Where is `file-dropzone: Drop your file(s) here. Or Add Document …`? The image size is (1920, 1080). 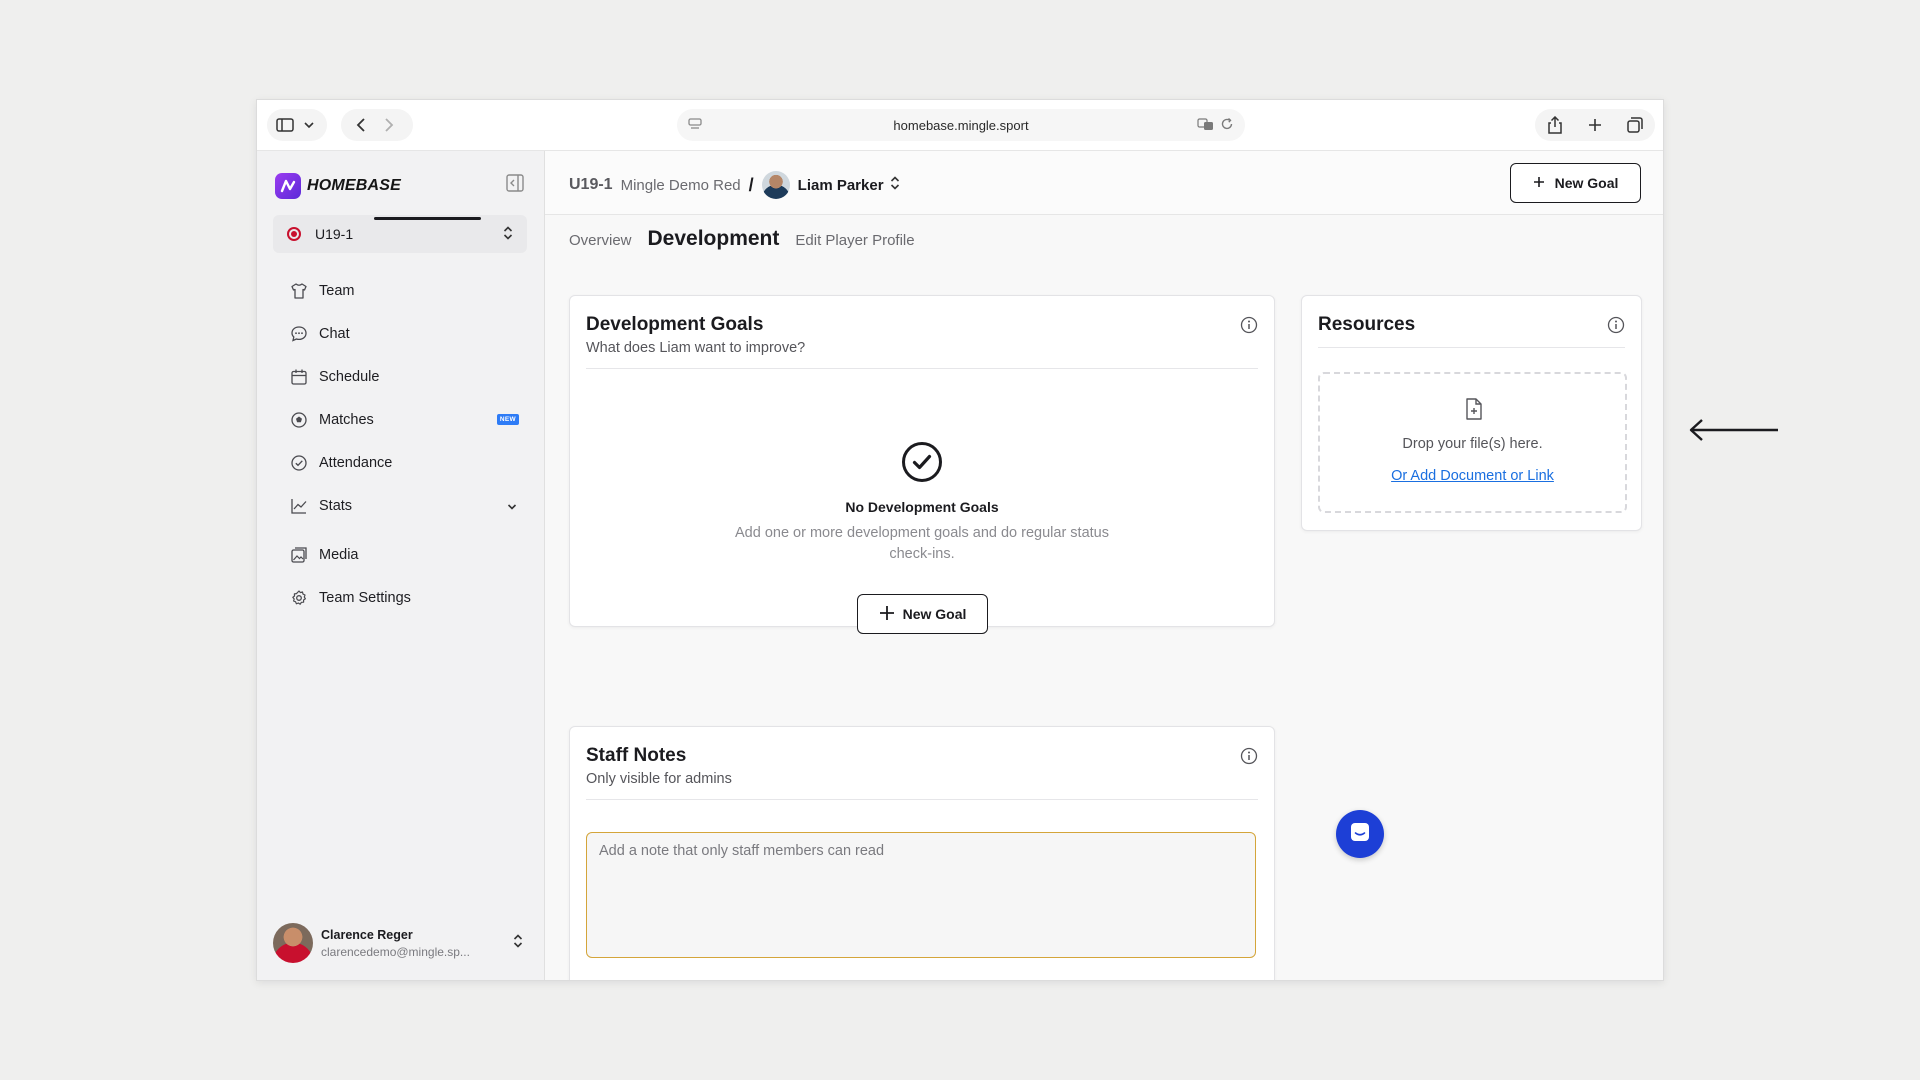
file-dropzone: Drop your file(s) here. Or Add Document … is located at coordinates (1472, 442).